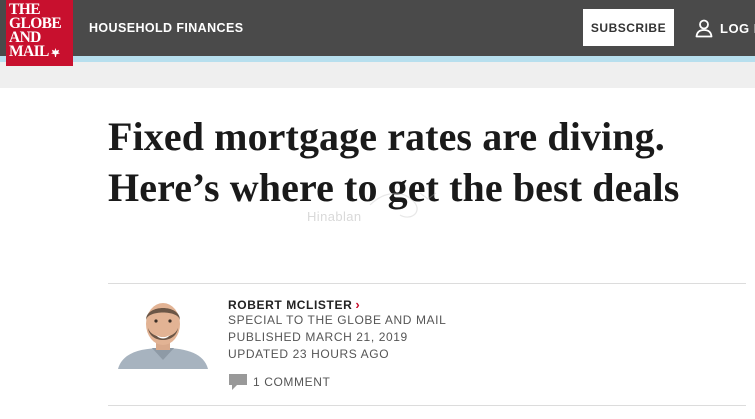  What do you see at coordinates (358, 304) in the screenshot?
I see `chevron-right-icon: ›` at bounding box center [358, 304].